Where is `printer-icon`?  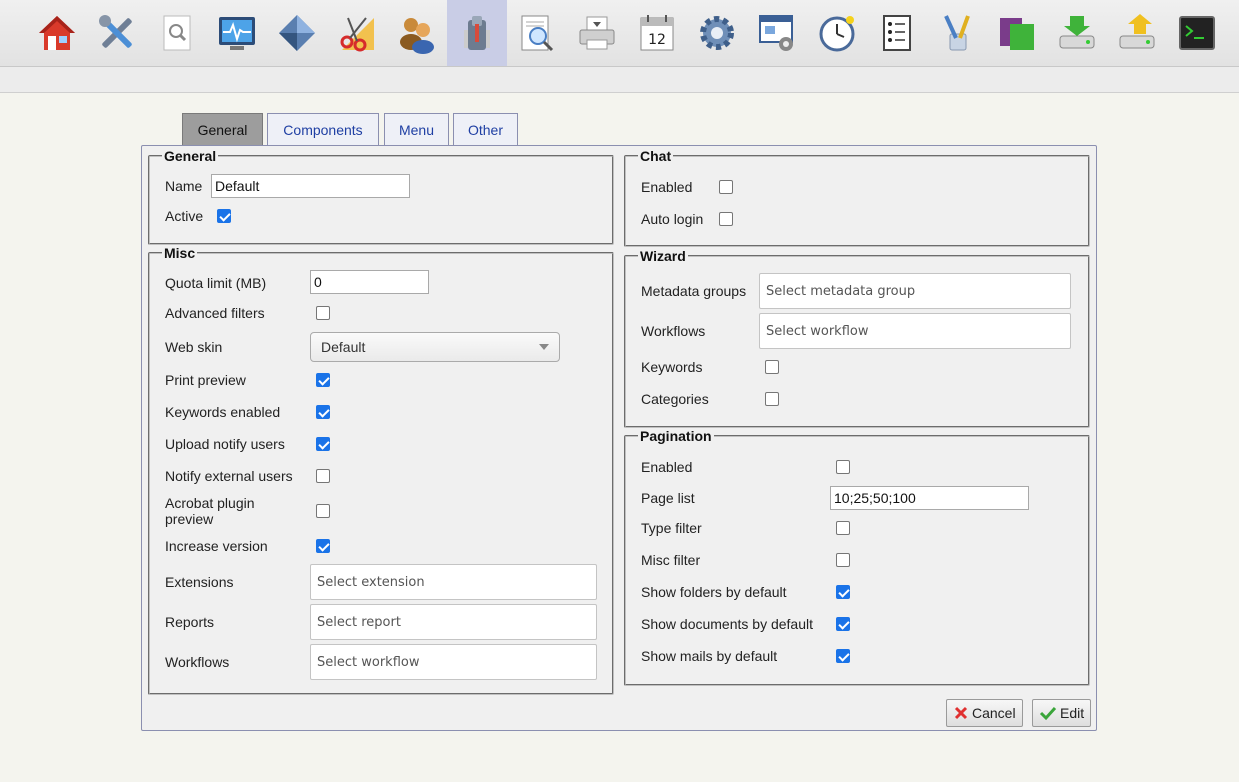 printer-icon is located at coordinates (597, 33).